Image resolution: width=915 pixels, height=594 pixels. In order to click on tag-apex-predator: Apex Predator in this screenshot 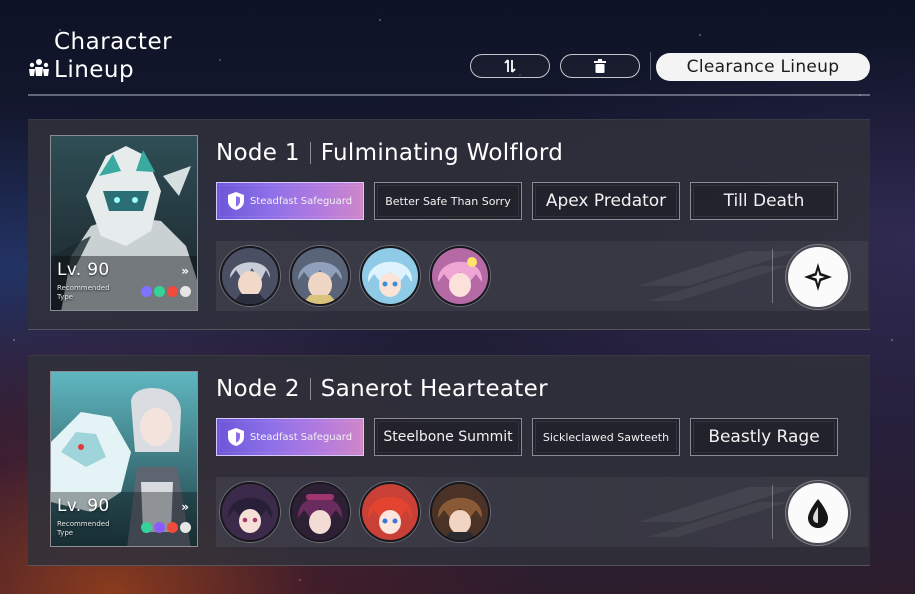, I will do `click(606, 201)`.